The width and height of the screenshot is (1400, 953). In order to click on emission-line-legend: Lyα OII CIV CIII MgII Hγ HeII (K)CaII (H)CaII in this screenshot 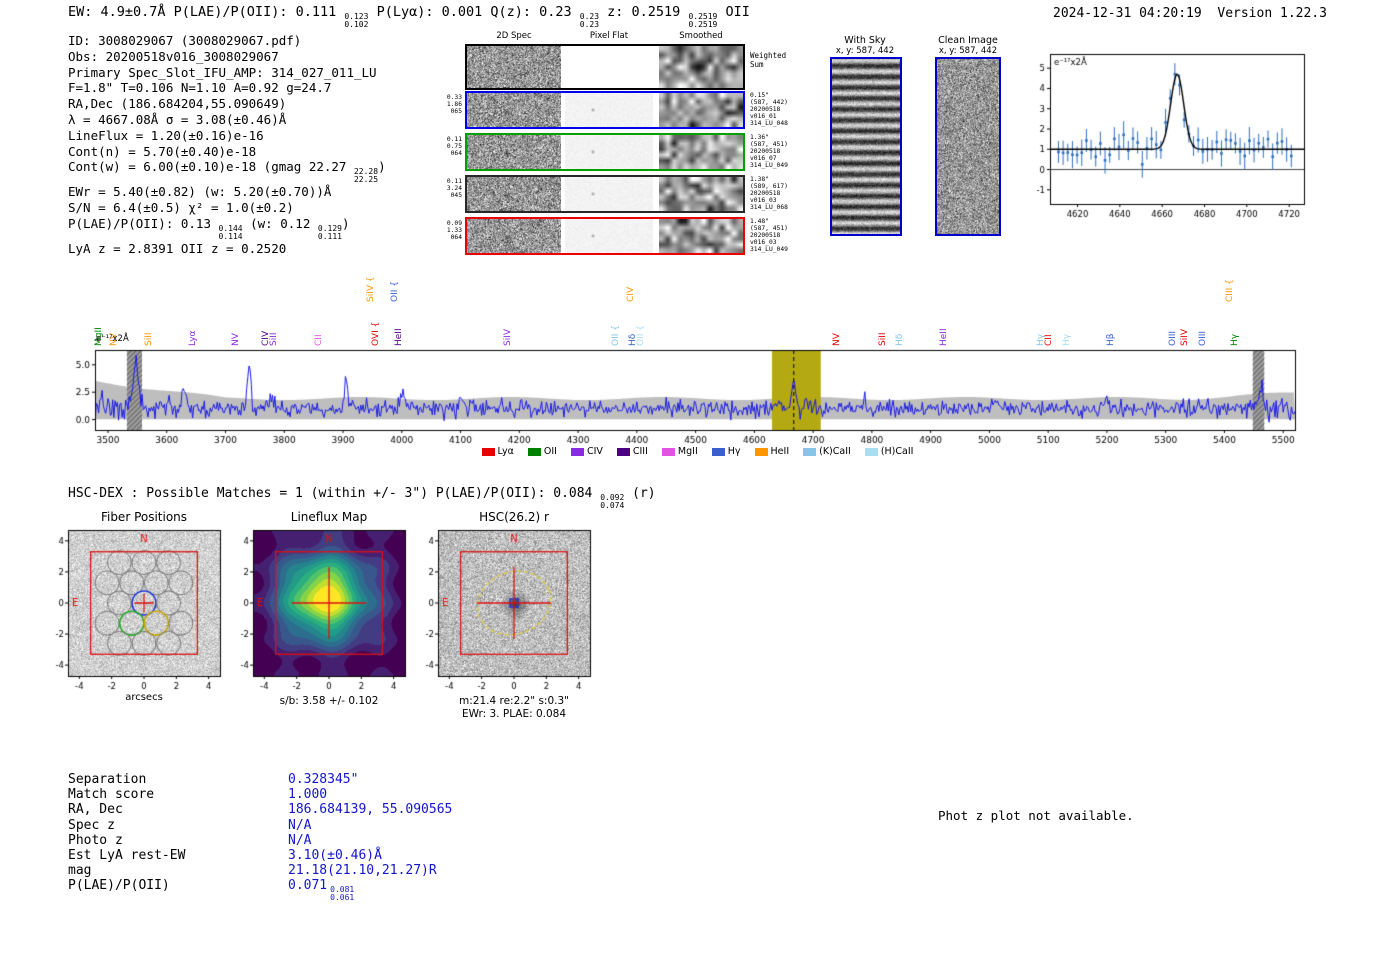, I will do `click(697, 451)`.